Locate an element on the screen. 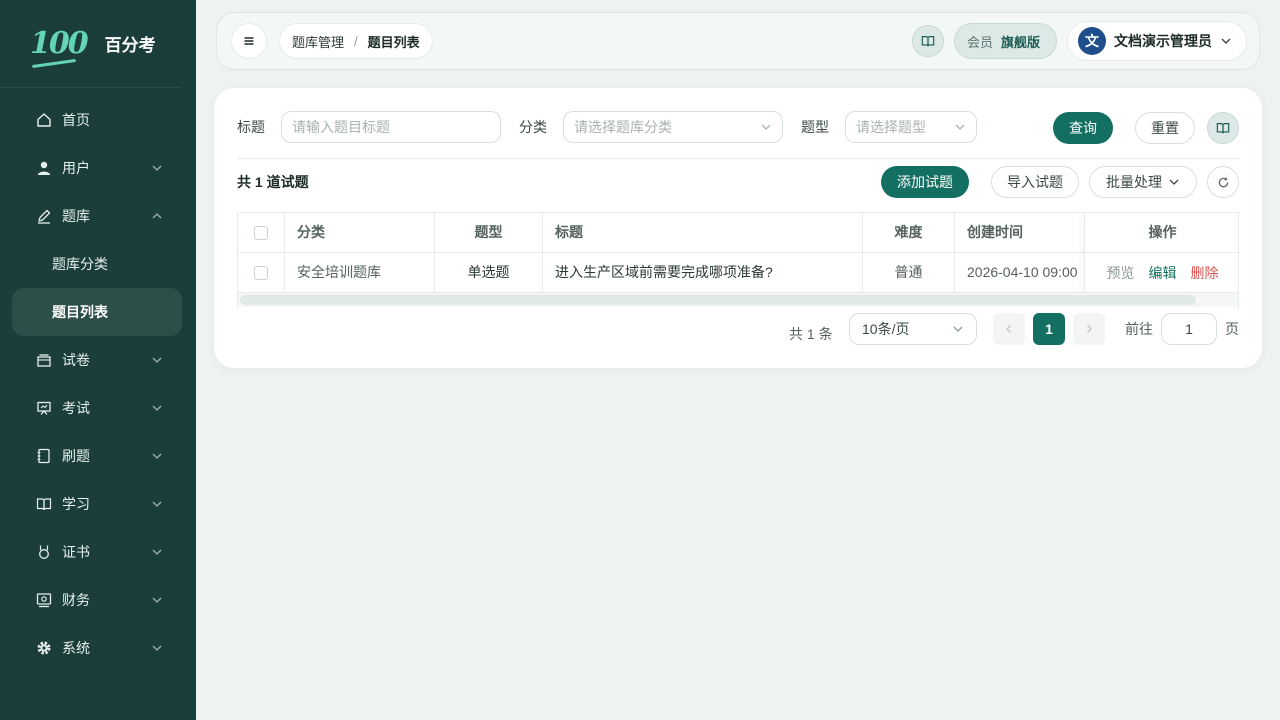 The width and height of the screenshot is (1280, 720). page-size-select: 10条/页 is located at coordinates (913, 329).